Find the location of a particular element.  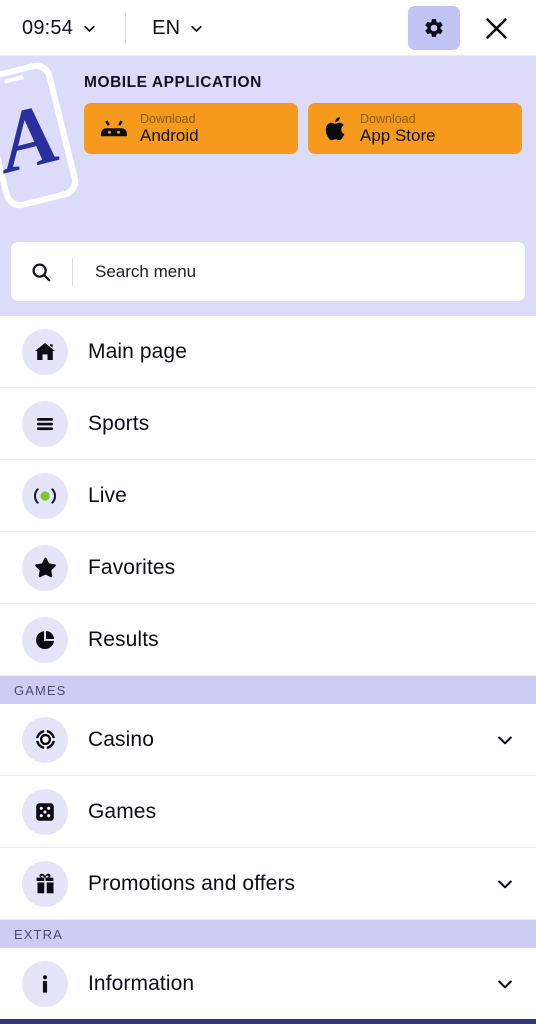

menu-item-label: Information is located at coordinates (141, 983).